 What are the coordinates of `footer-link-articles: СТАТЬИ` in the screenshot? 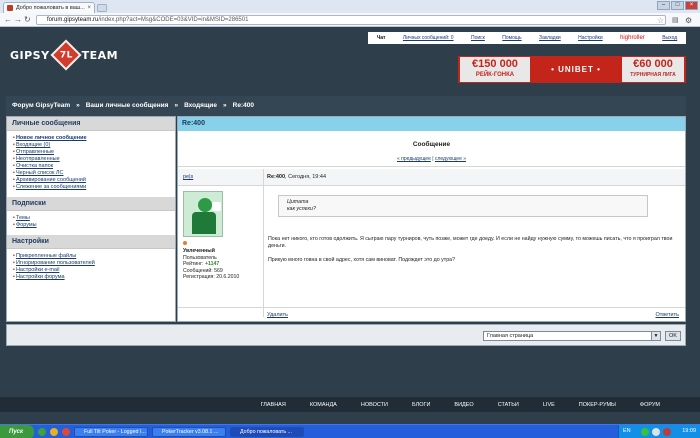 It's located at (508, 405).